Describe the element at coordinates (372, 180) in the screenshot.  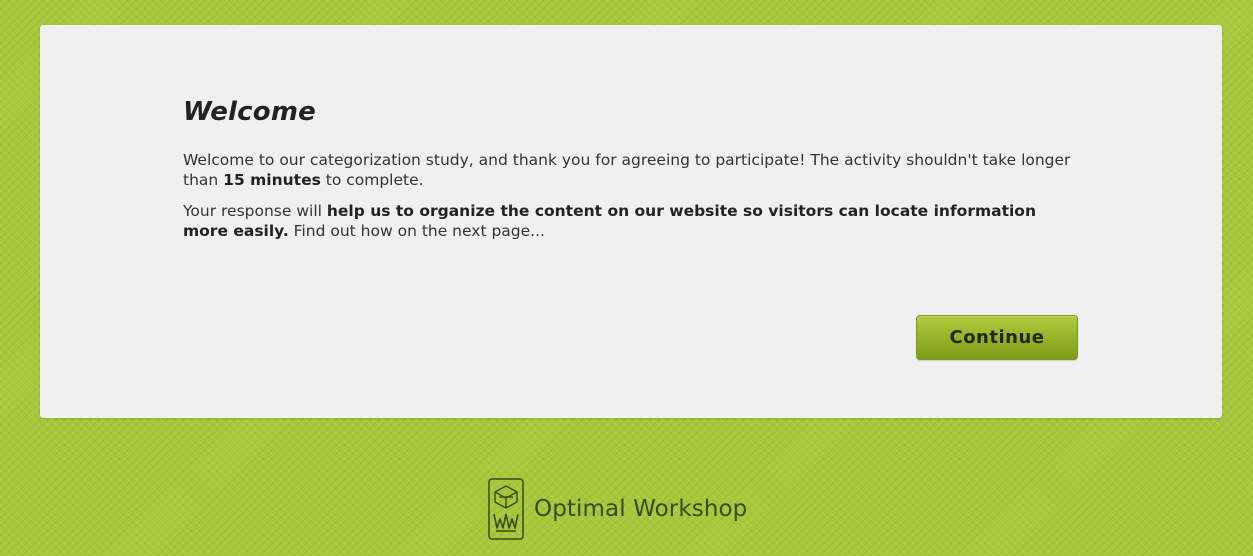
I see `intro-end-text: to complete.` at that location.